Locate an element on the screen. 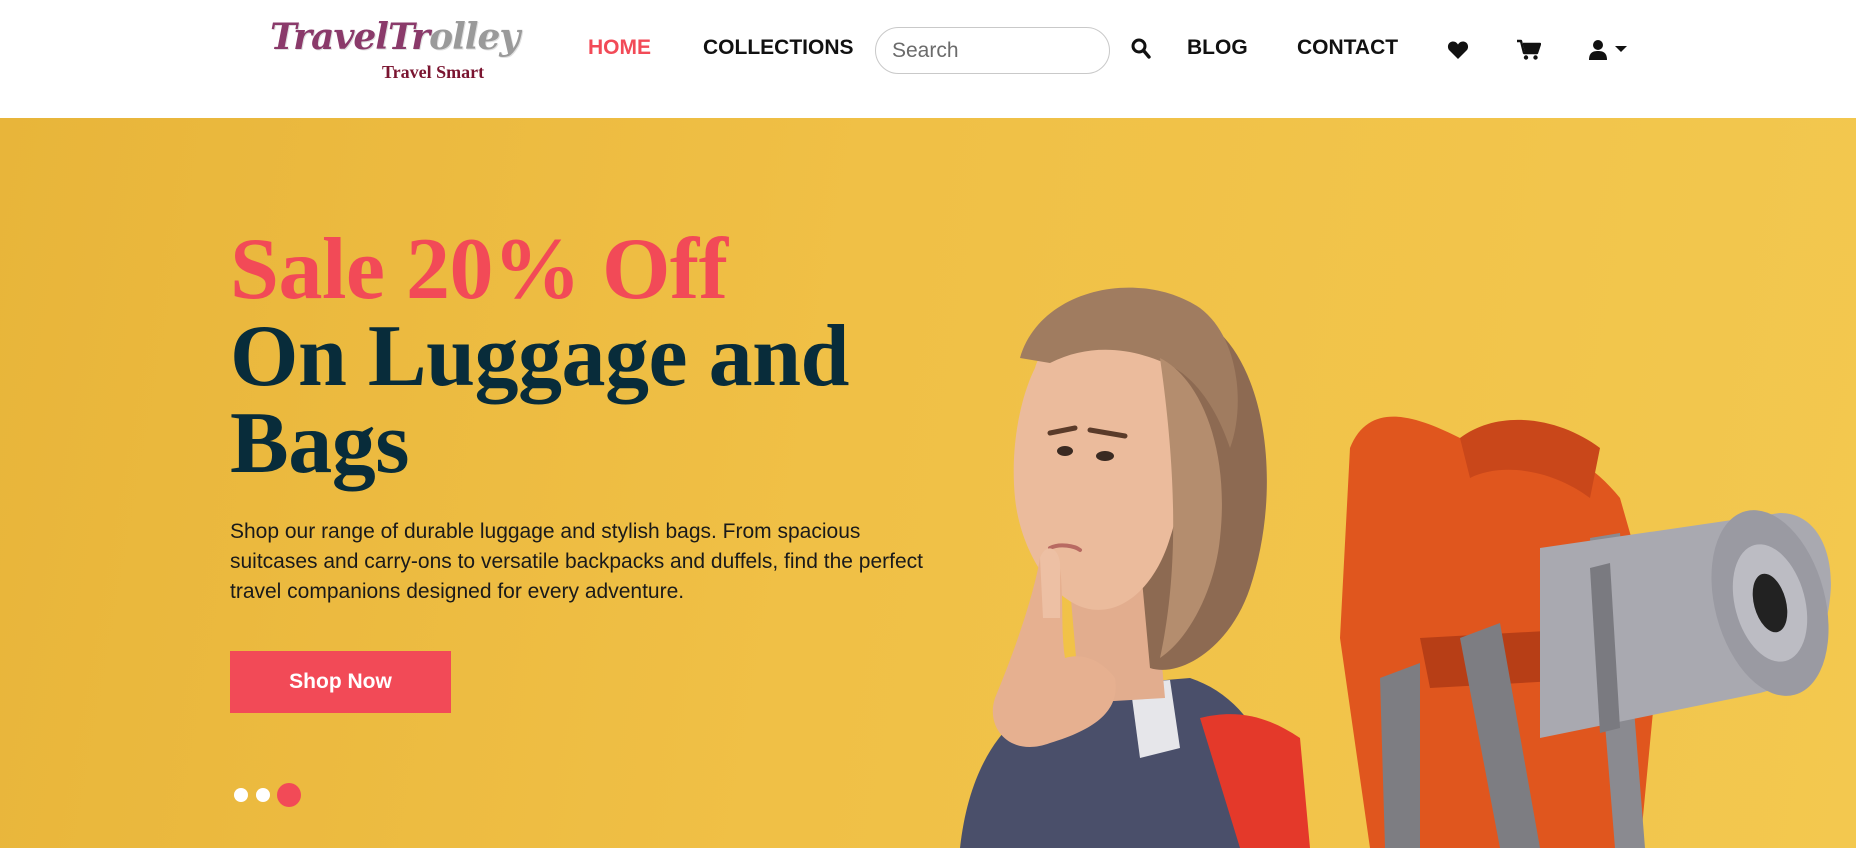 The image size is (1856, 848). nav-contact: CONTACT is located at coordinates (1347, 48).